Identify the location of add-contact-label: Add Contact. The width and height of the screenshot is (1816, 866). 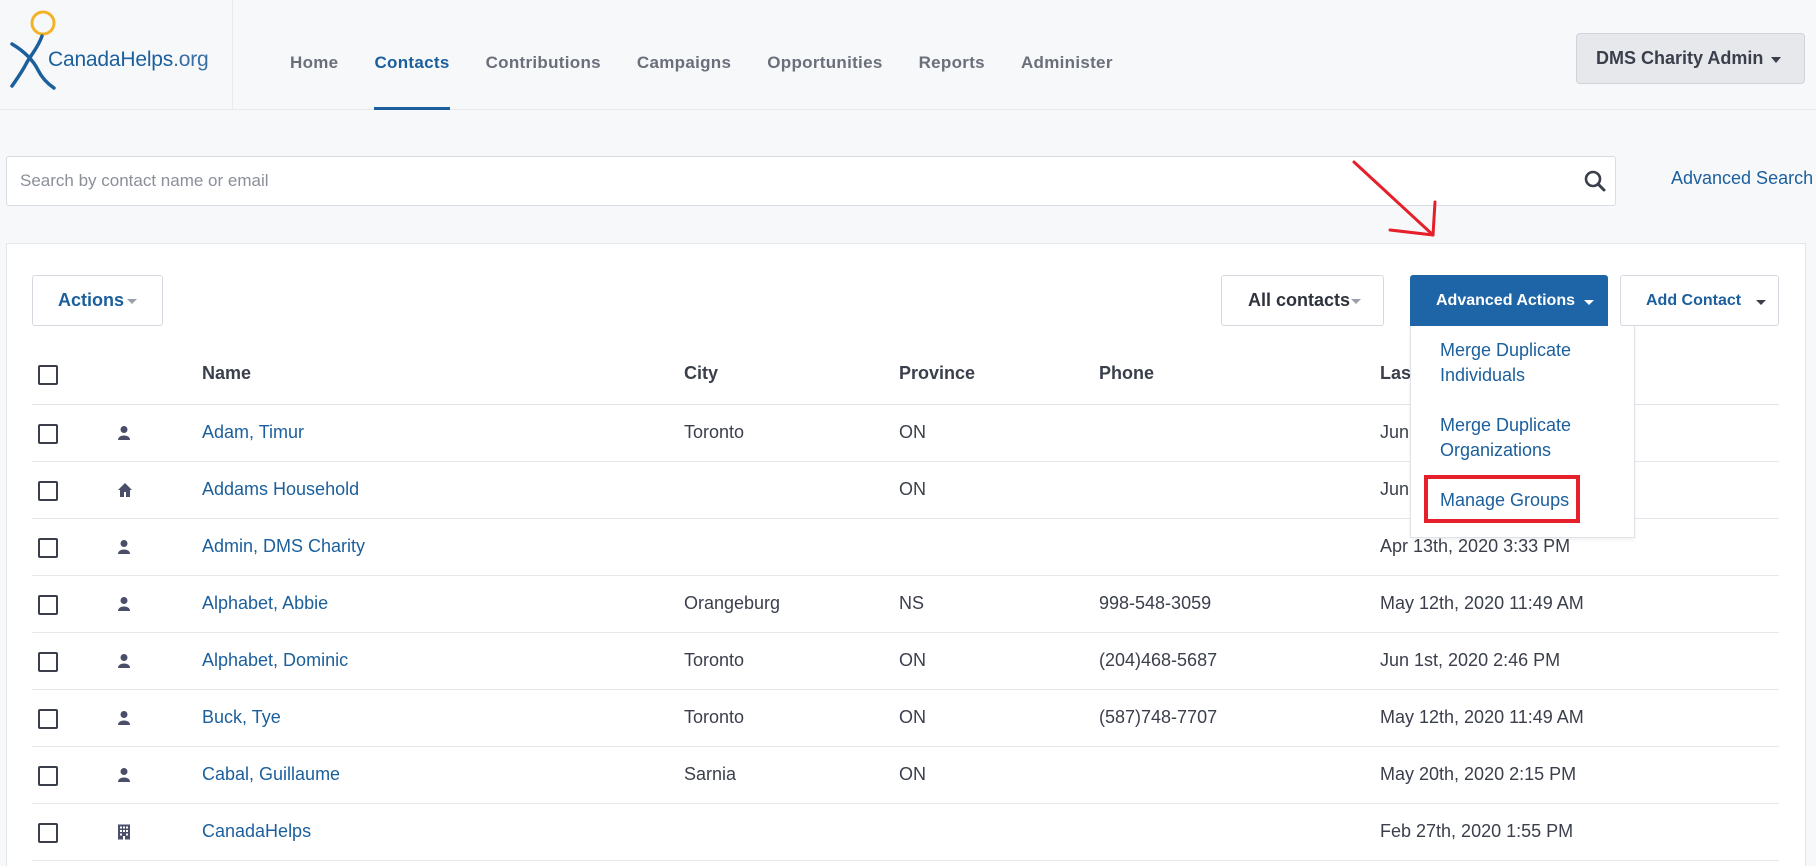
(1694, 300).